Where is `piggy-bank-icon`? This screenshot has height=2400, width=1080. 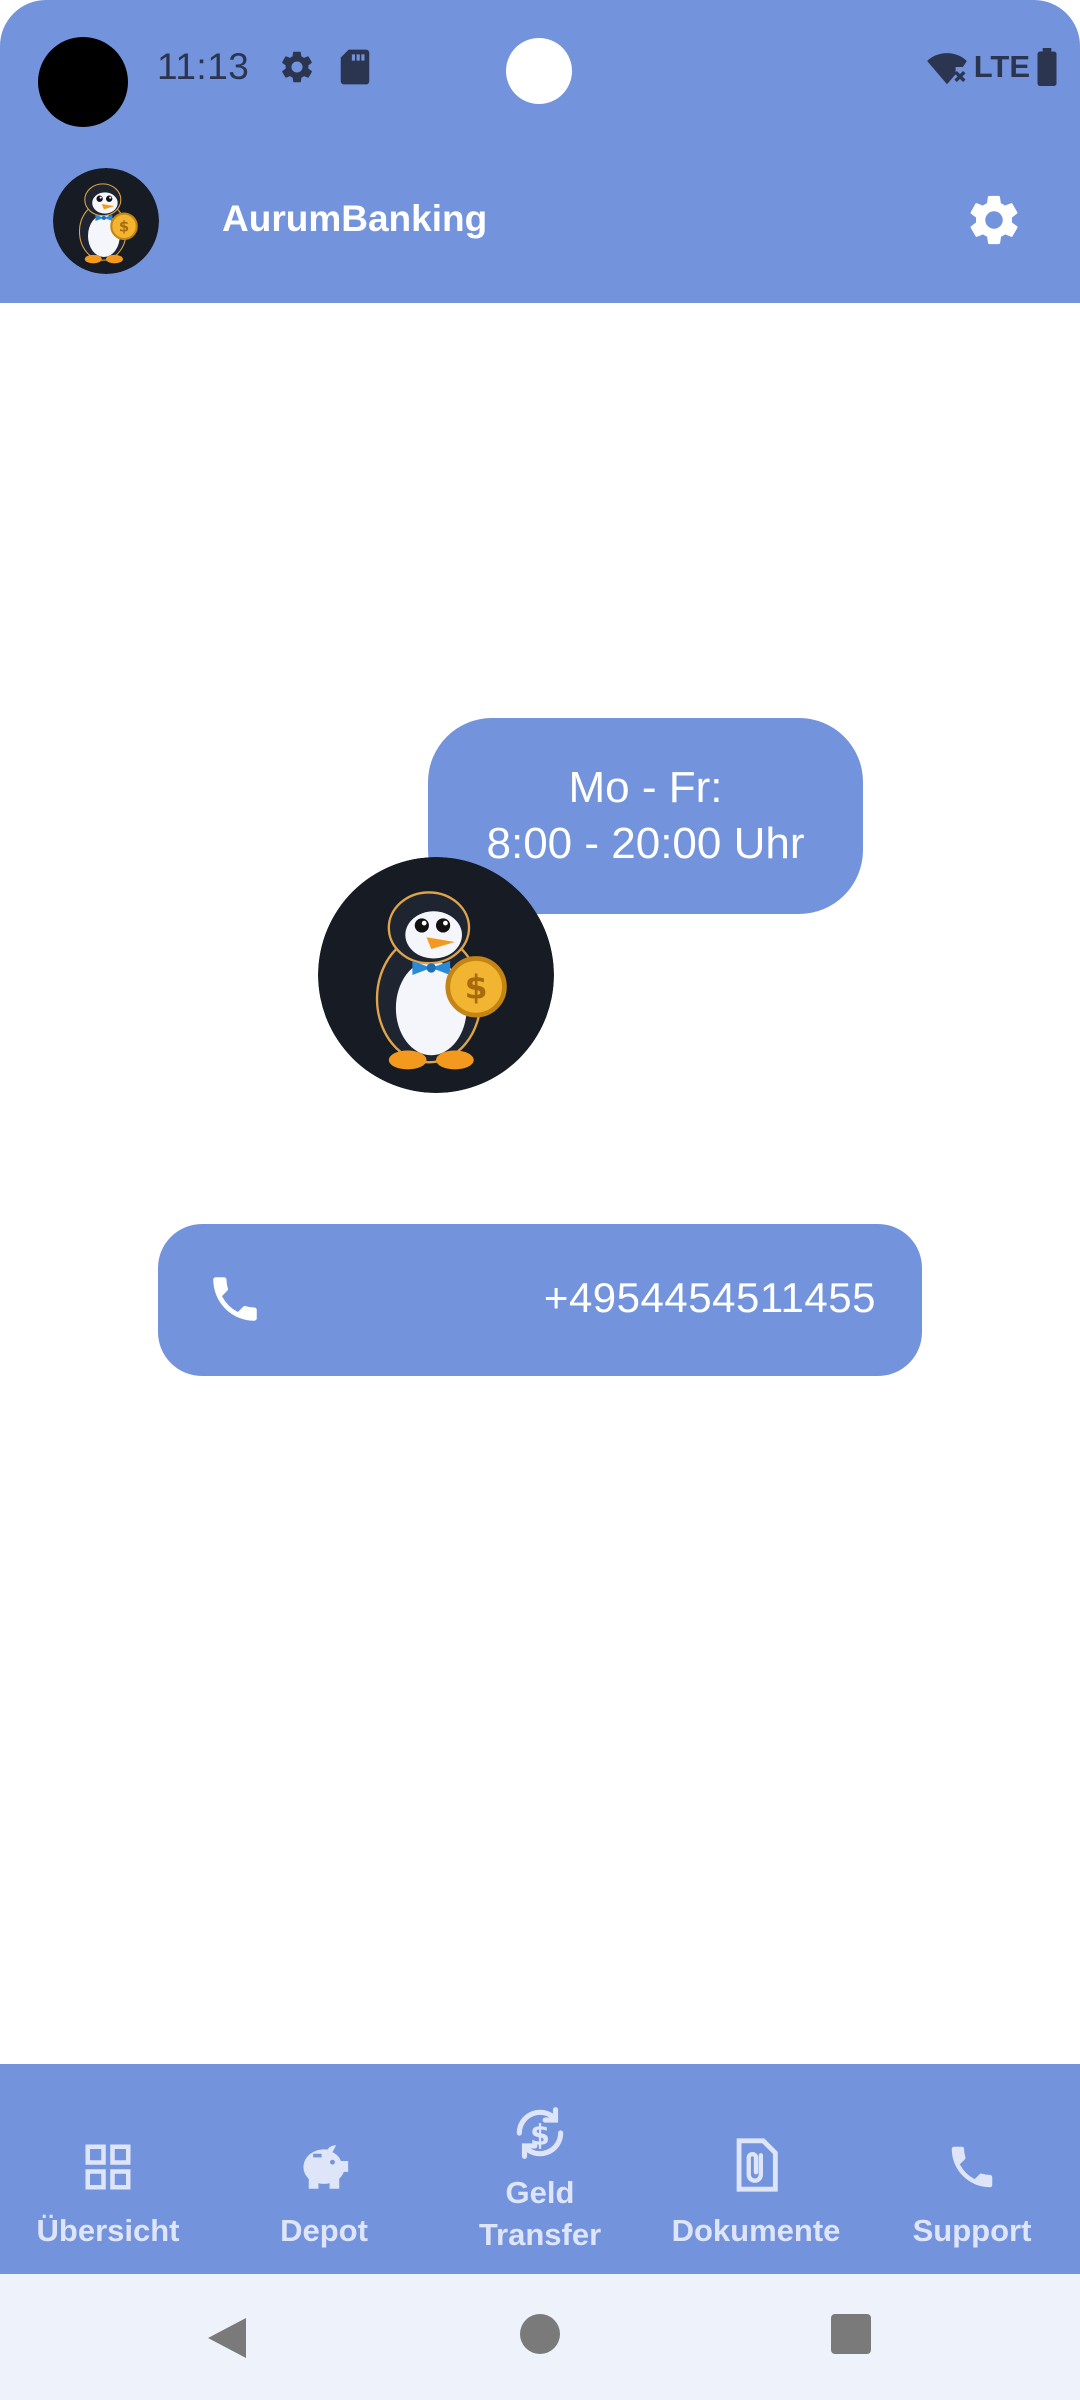 piggy-bank-icon is located at coordinates (326, 2167).